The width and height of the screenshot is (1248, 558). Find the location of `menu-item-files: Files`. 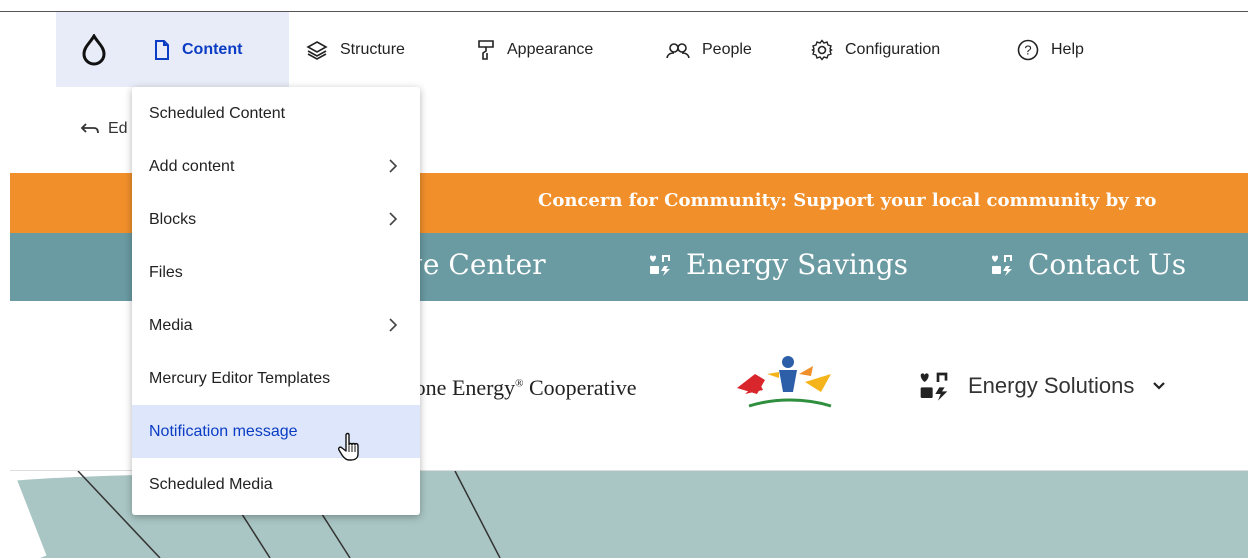

menu-item-files: Files is located at coordinates (276, 272).